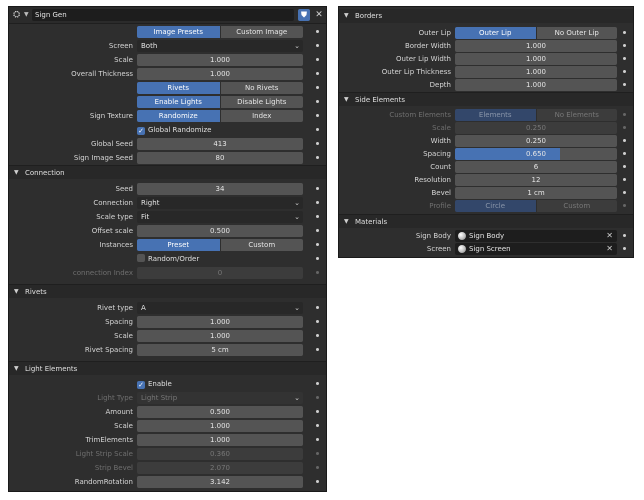 The image size is (644, 500). Describe the element at coordinates (220, 468) in the screenshot. I see `strip-bevel-field: 2.070` at that location.